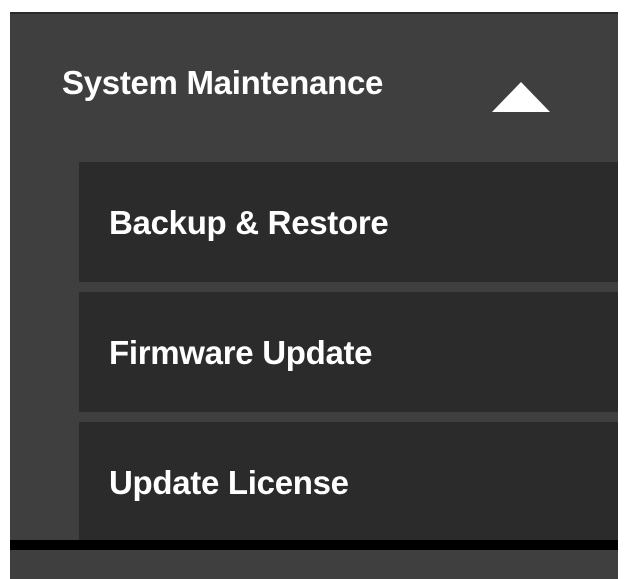 Image resolution: width=628 pixels, height=579 pixels. What do you see at coordinates (314, 545) in the screenshot?
I see `section-divider` at bounding box center [314, 545].